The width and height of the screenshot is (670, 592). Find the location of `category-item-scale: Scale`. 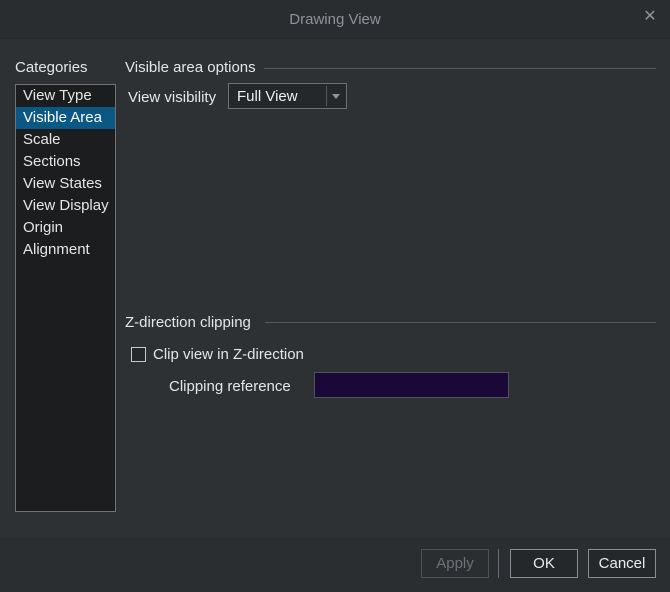

category-item-scale: Scale is located at coordinates (65, 140).